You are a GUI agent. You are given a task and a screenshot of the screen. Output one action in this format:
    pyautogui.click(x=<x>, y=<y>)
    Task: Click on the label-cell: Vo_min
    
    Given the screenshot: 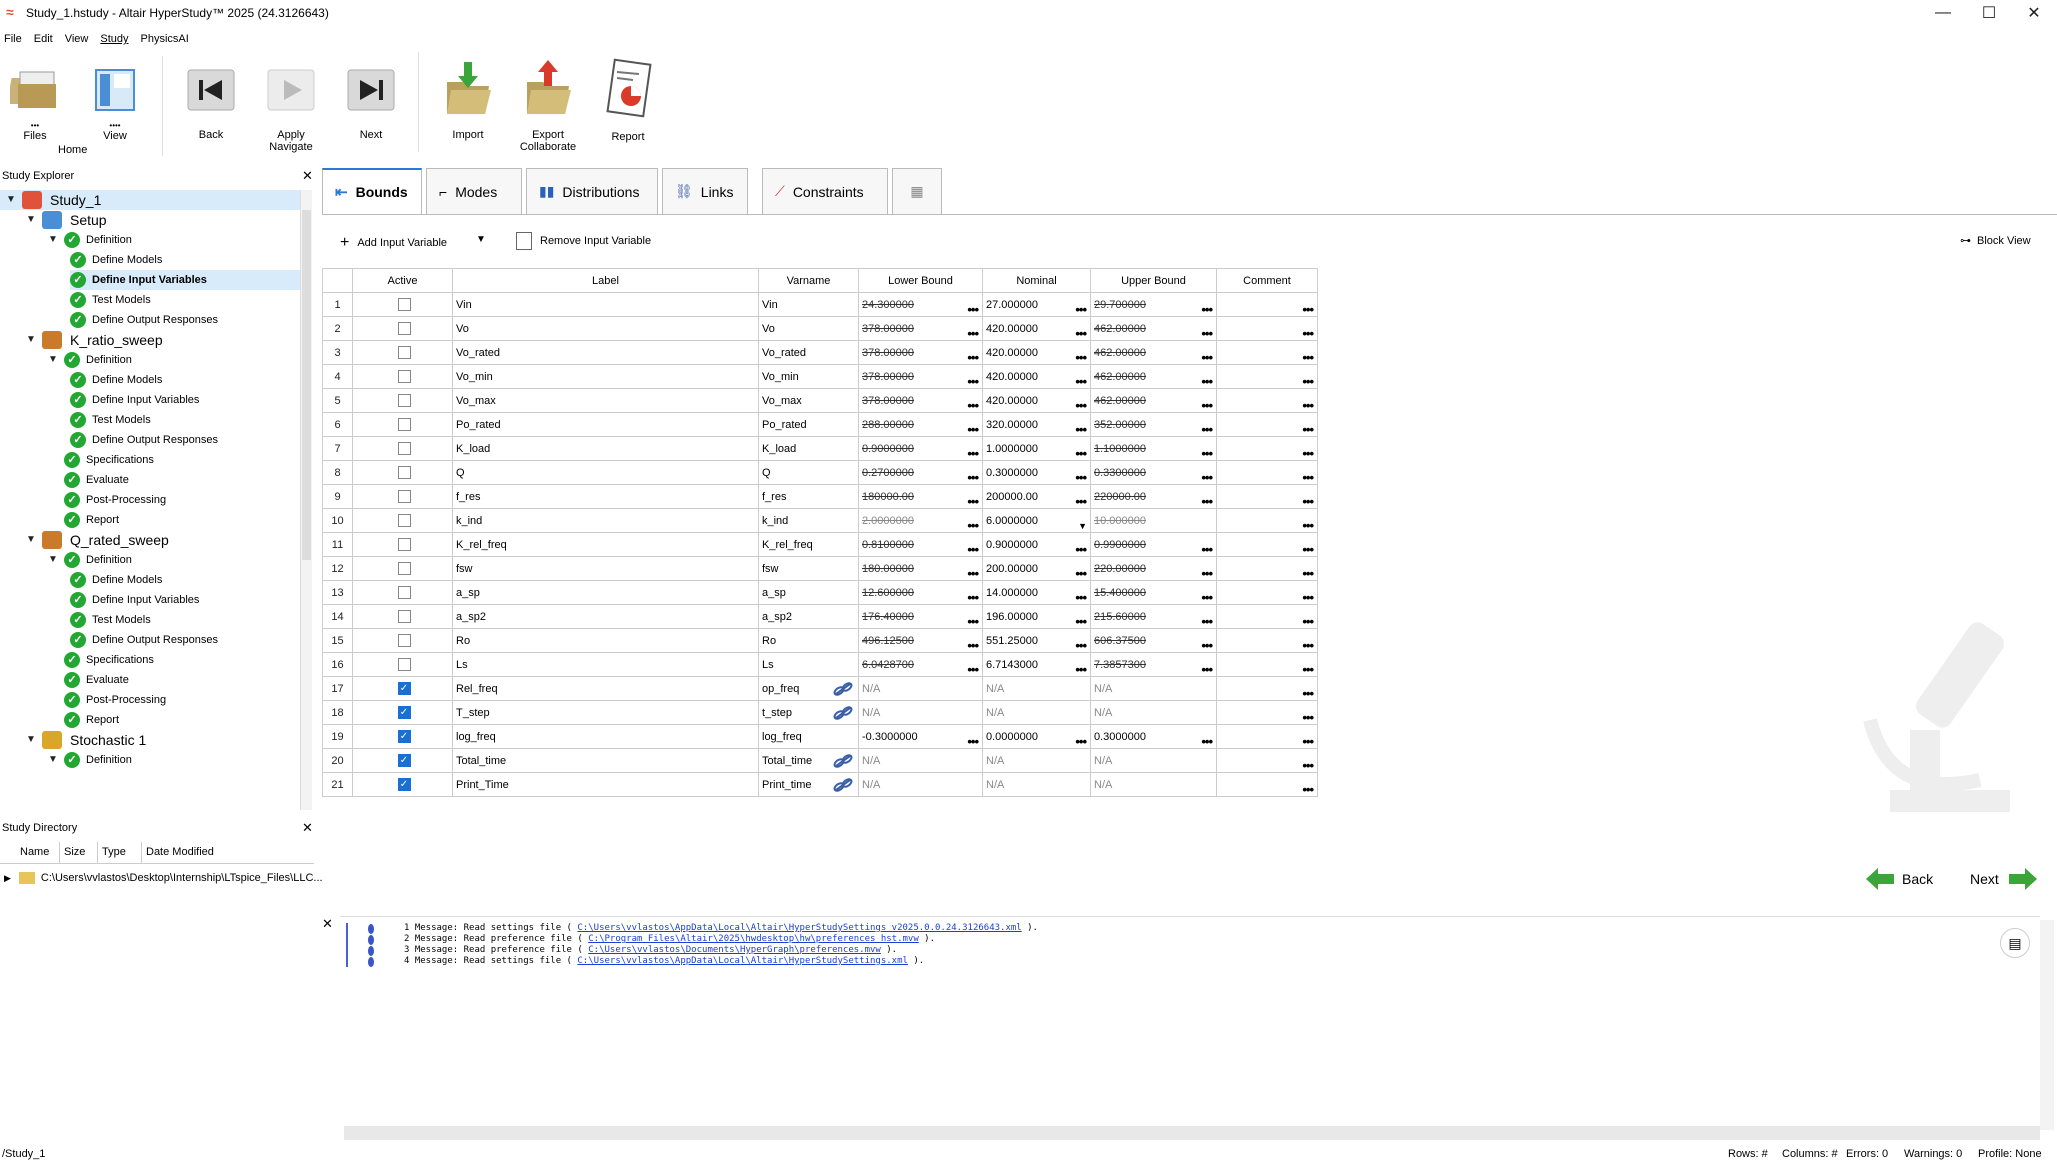 What is the action you would take?
    pyautogui.click(x=605, y=376)
    